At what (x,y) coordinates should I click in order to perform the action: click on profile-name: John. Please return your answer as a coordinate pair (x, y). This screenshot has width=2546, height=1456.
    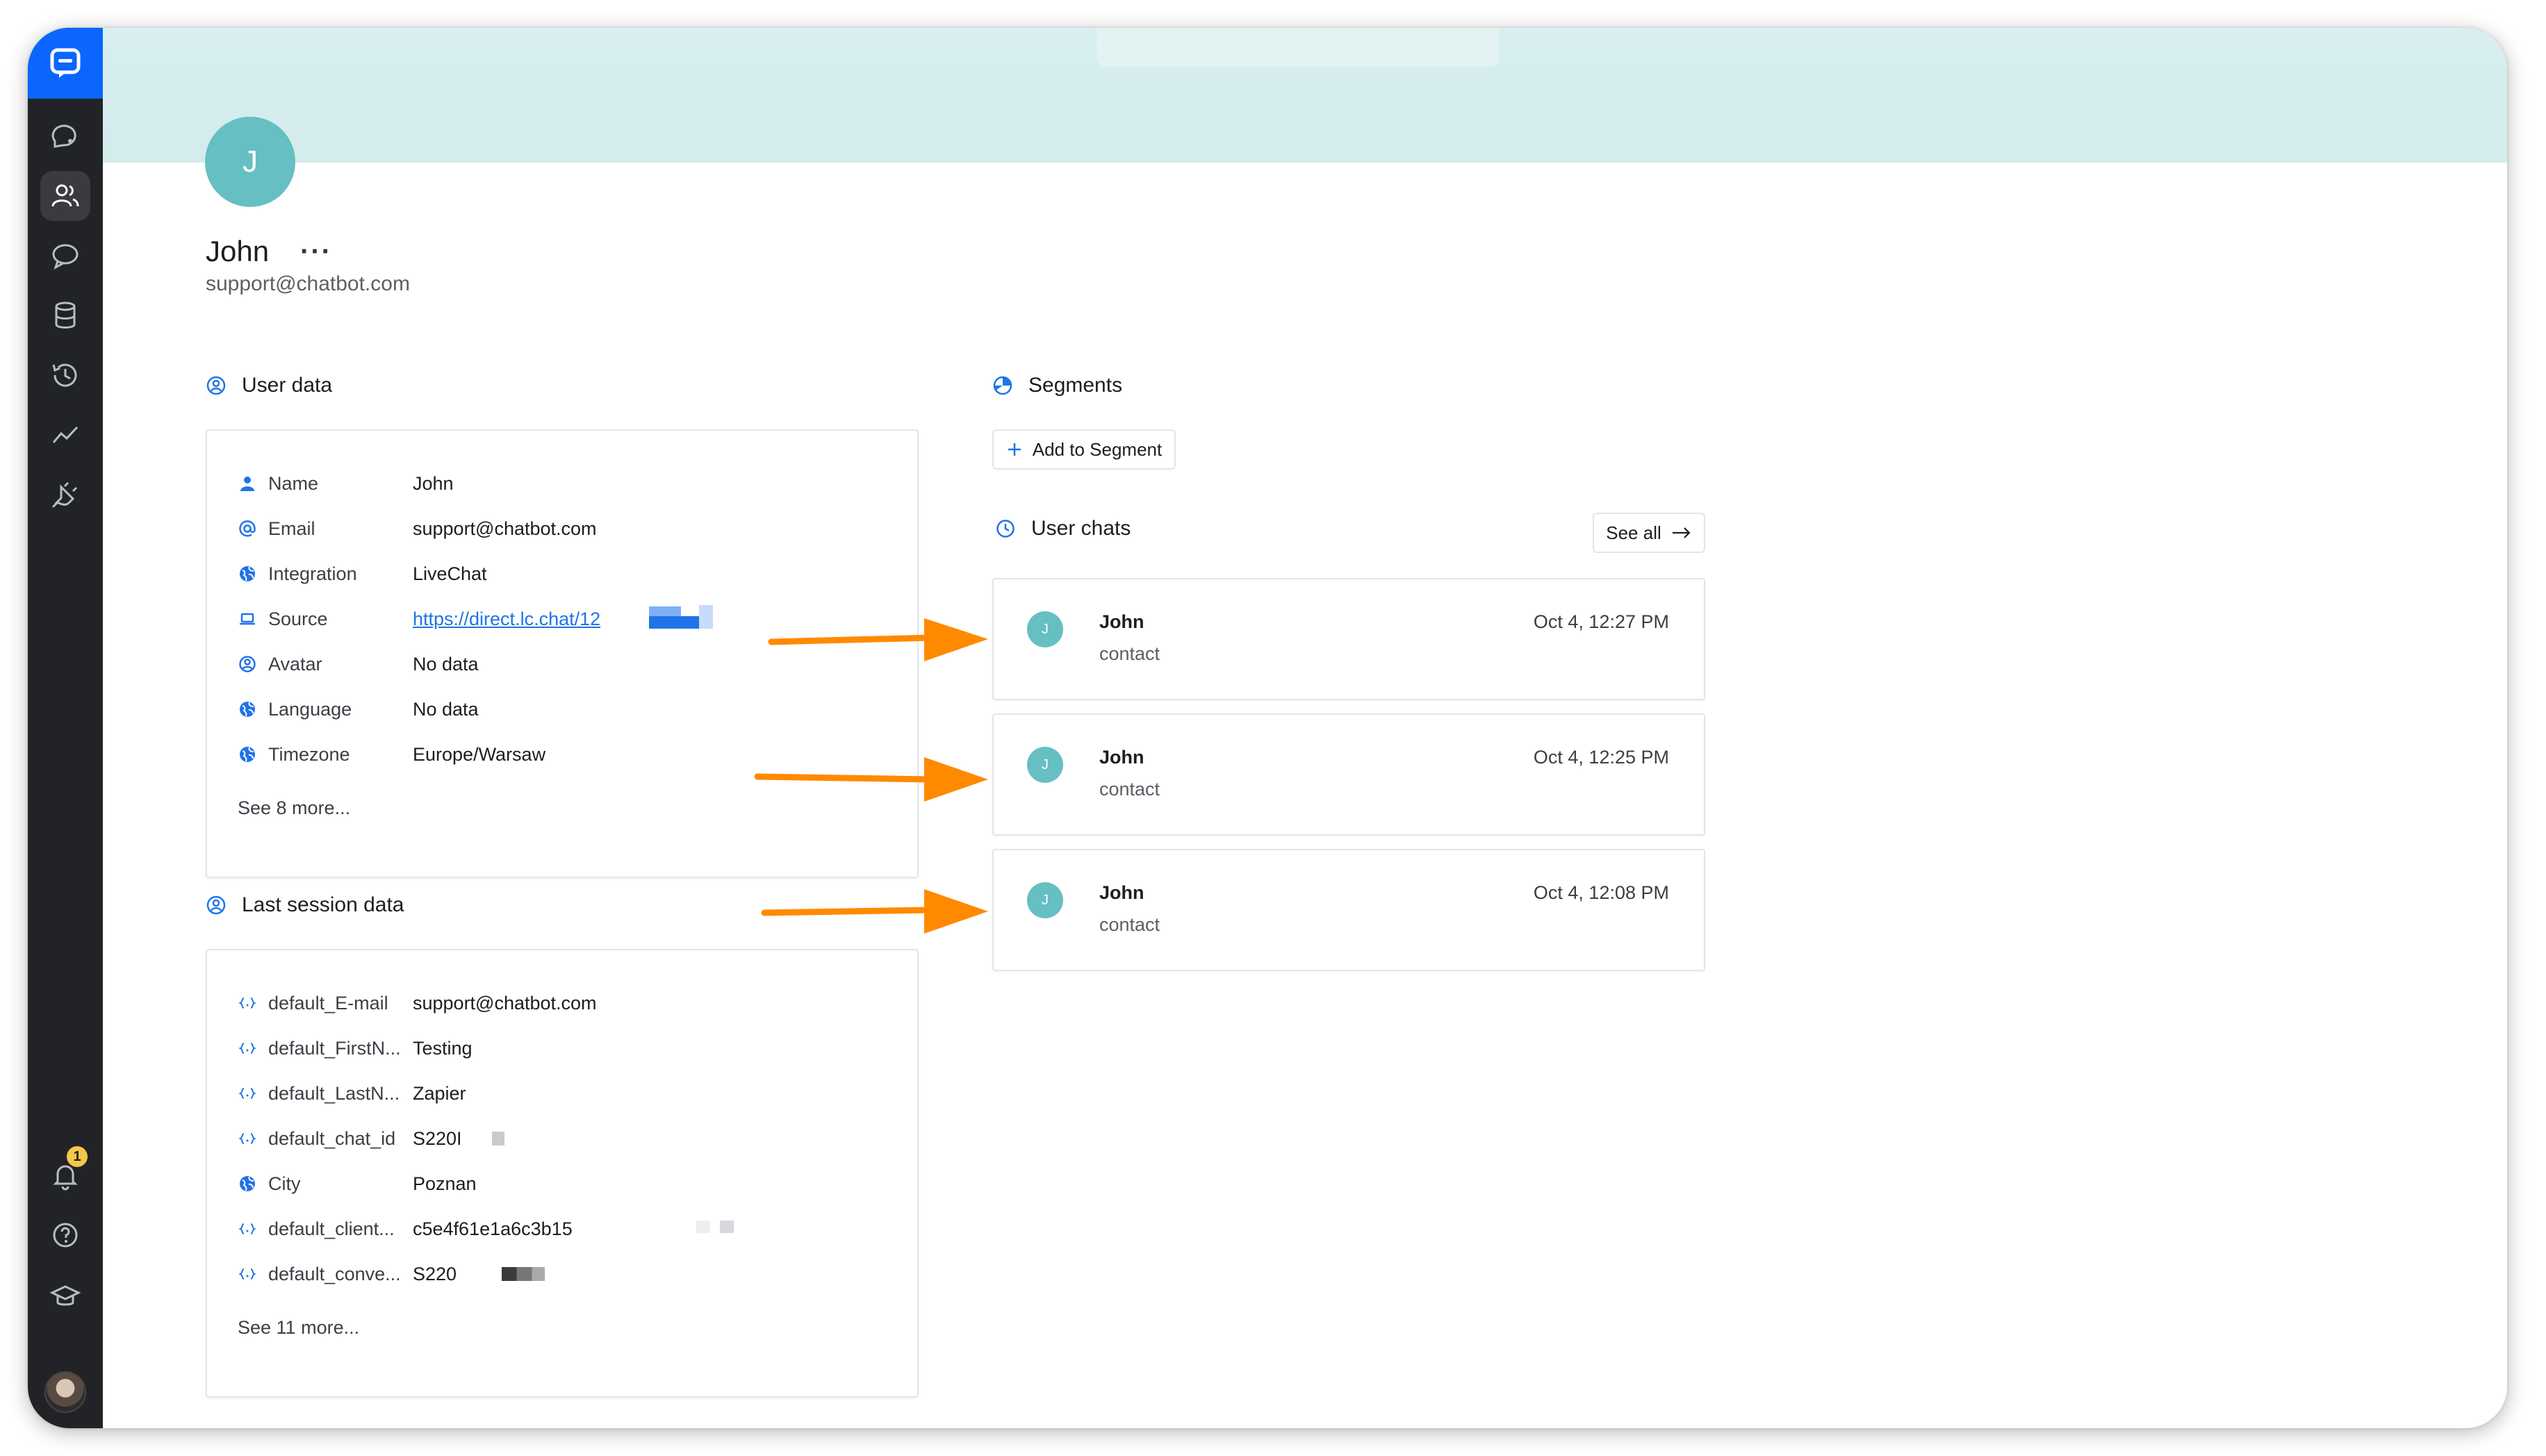
    Looking at the image, I should click on (238, 251).